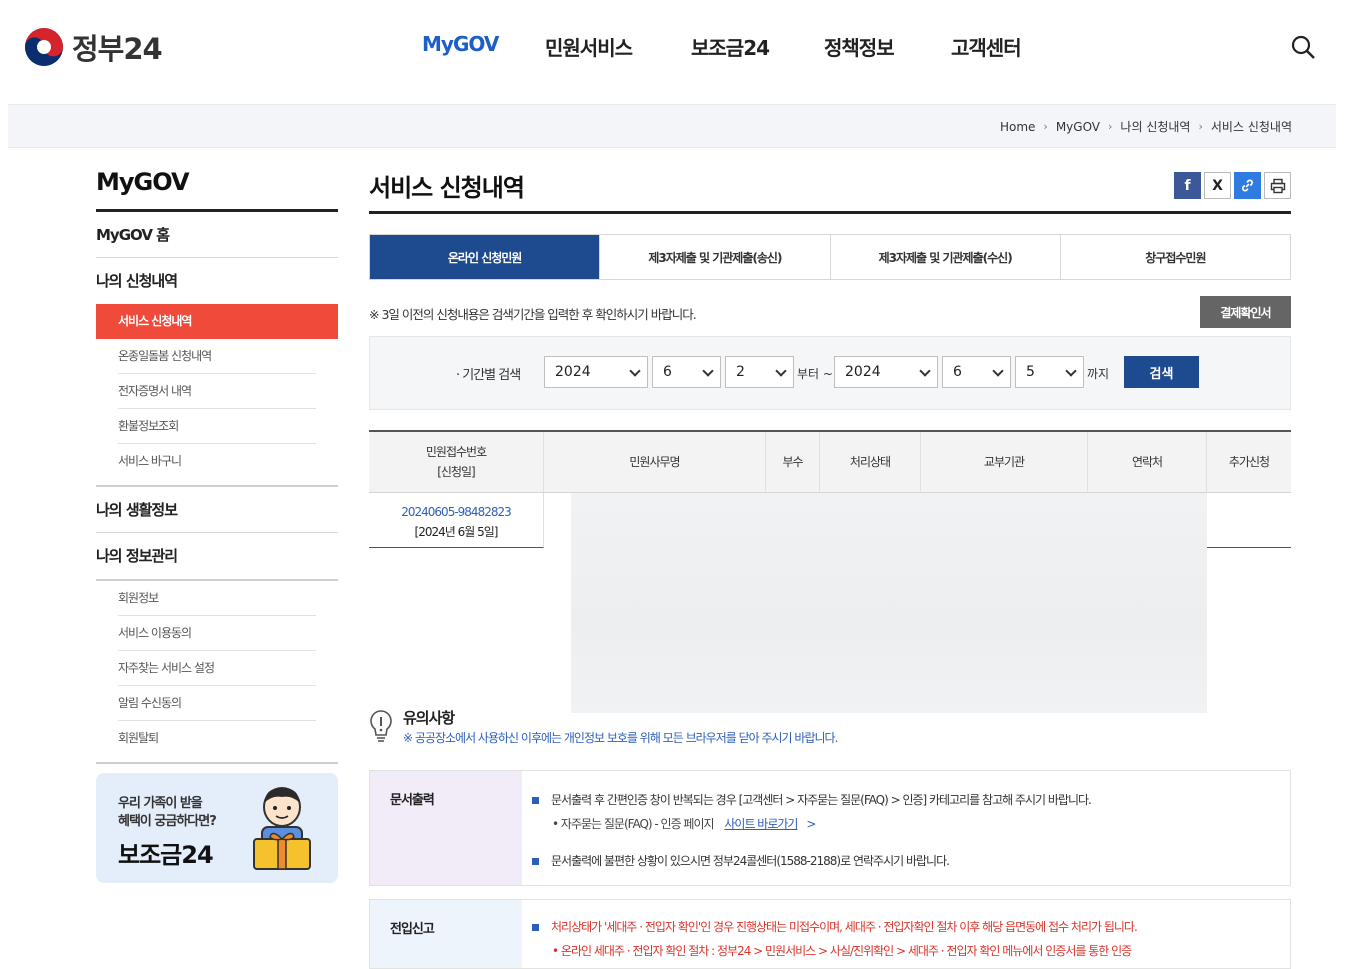 The height and width of the screenshot is (969, 1364). What do you see at coordinates (945, 257) in the screenshot?
I see `tab-third-party-received: 제3자제출 및 기관제출(수신)` at bounding box center [945, 257].